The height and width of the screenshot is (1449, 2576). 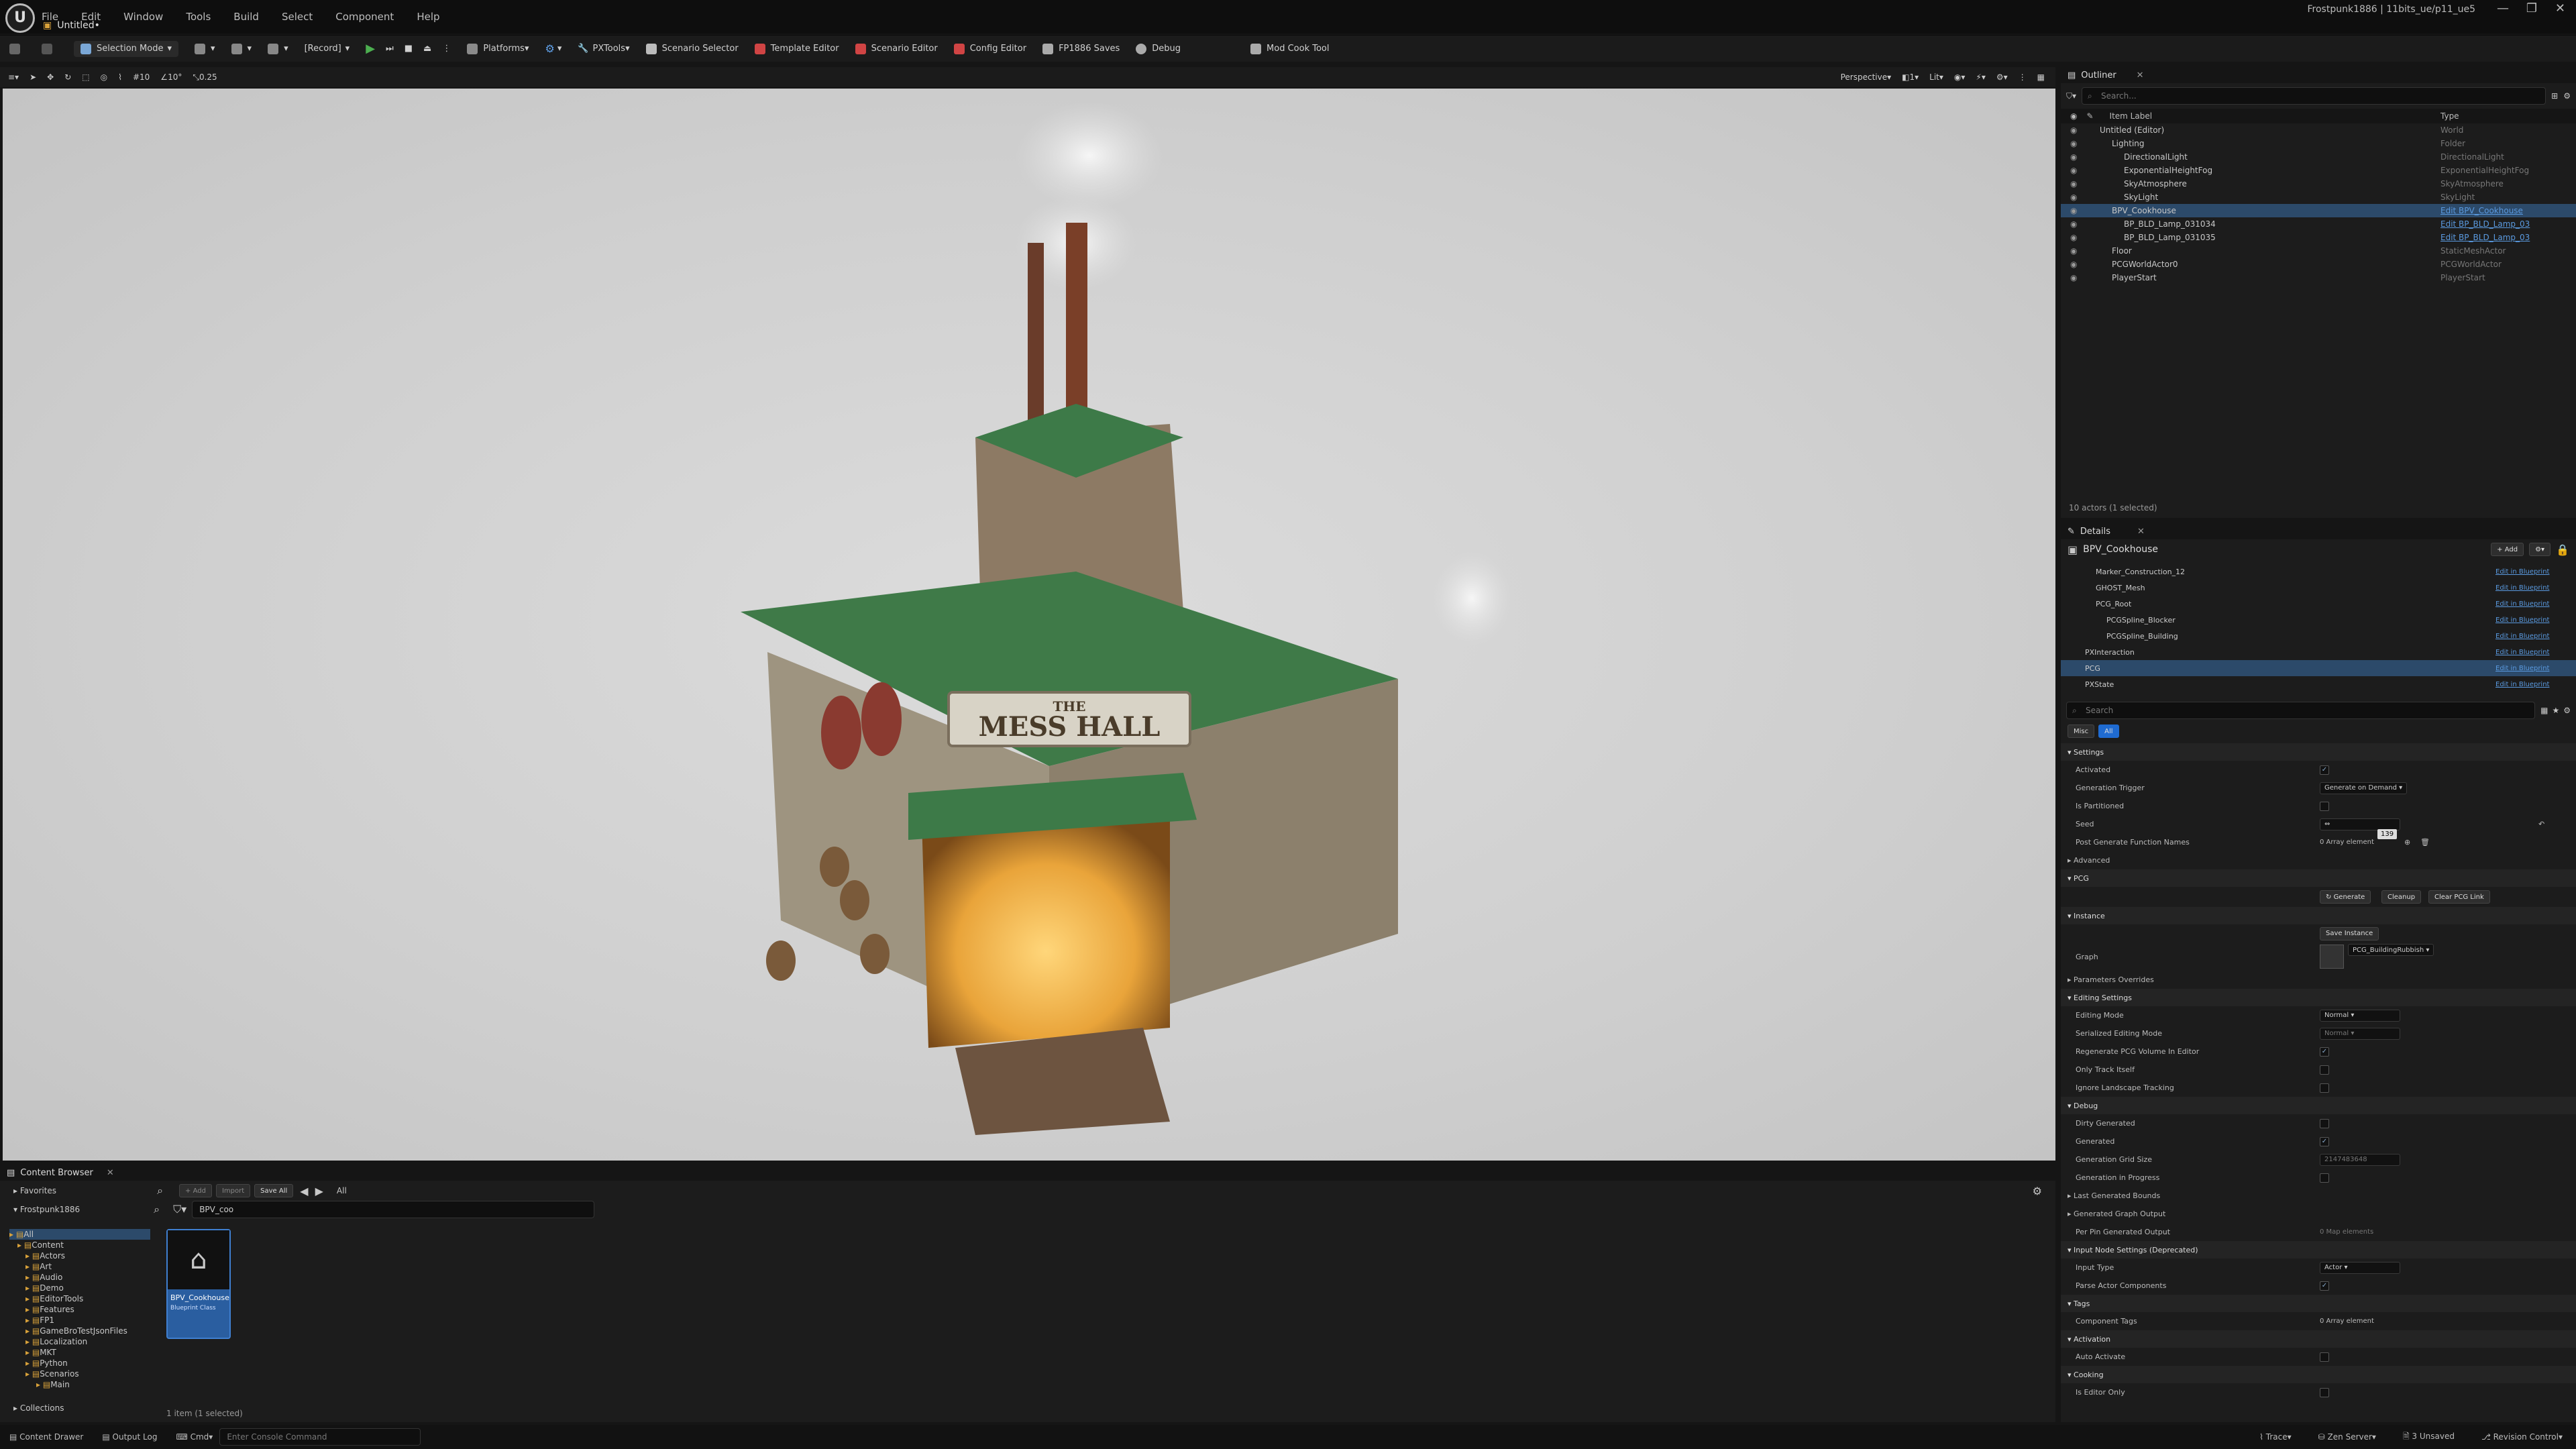 I want to click on cmd-dropdown: ⌨ Cmd▾, so click(x=194, y=1437).